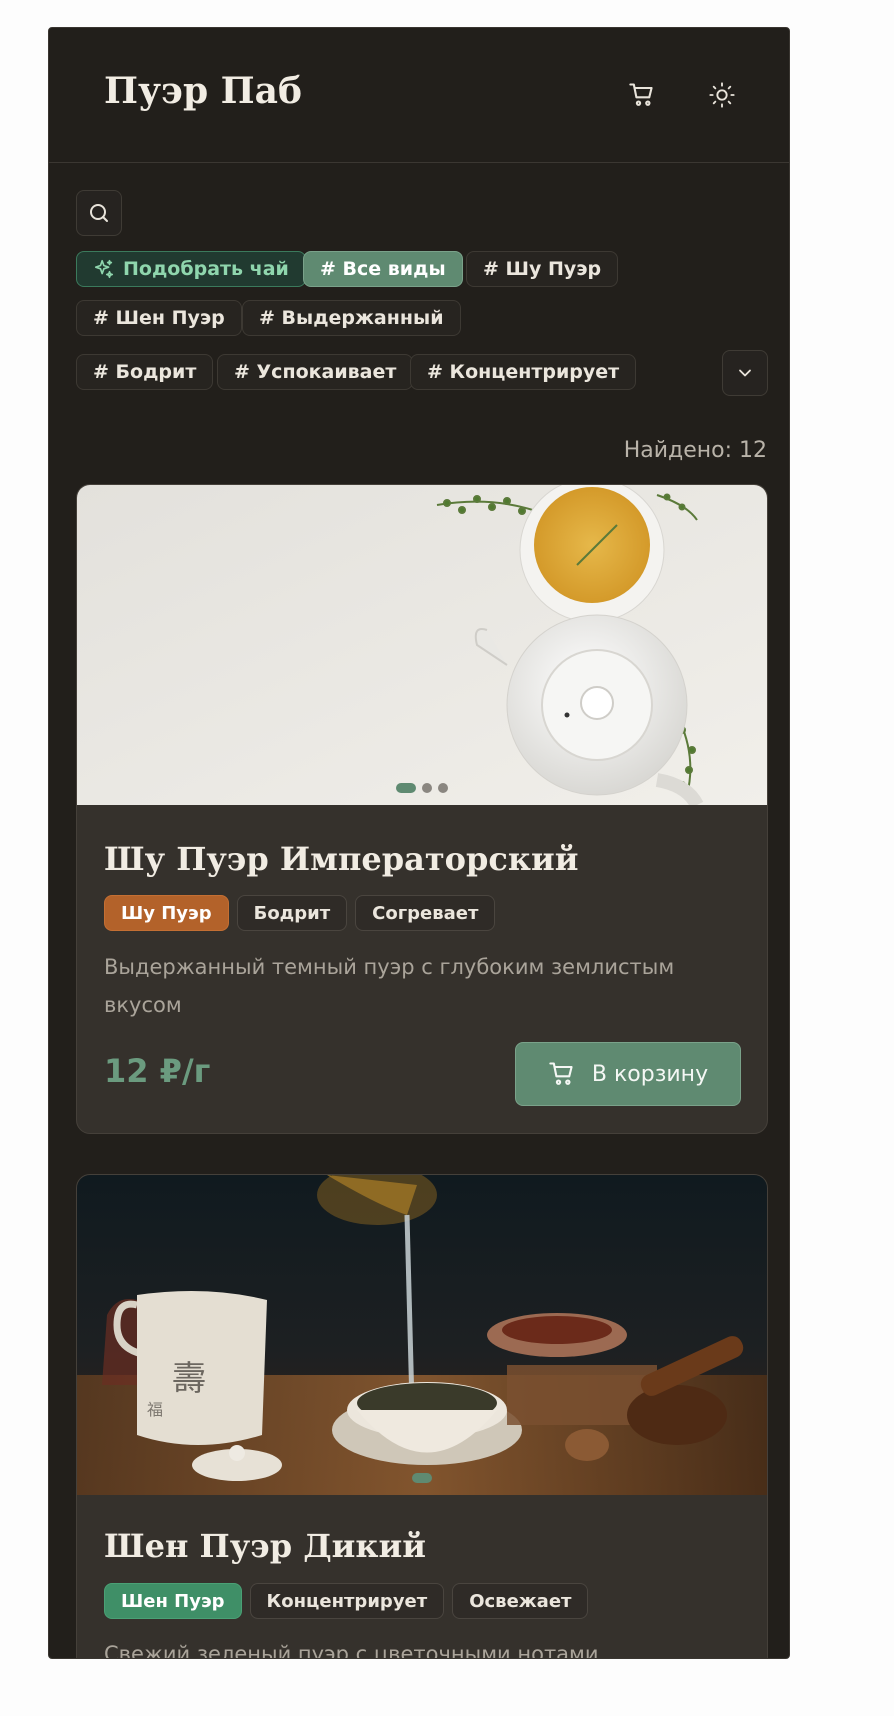  I want to click on add-to-cart-button: В корзину, so click(628, 1074).